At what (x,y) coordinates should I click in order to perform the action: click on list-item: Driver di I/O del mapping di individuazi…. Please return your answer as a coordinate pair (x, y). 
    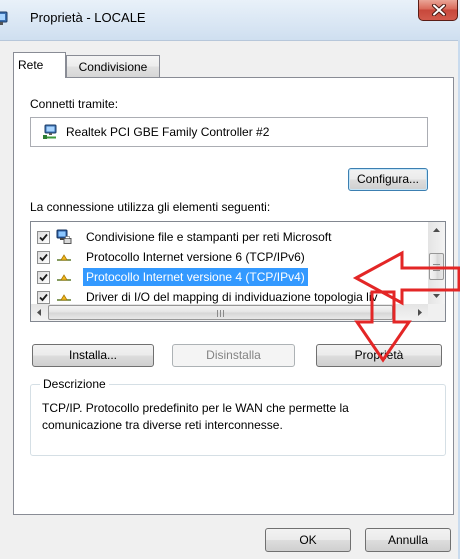
    Looking at the image, I should click on (229, 295).